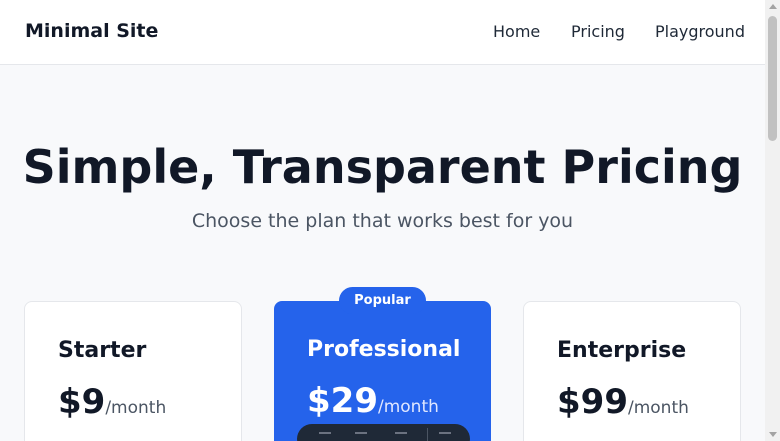 Image resolution: width=780 pixels, height=441 pixels. What do you see at coordinates (592, 402) in the screenshot?
I see `price-amount: $99` at bounding box center [592, 402].